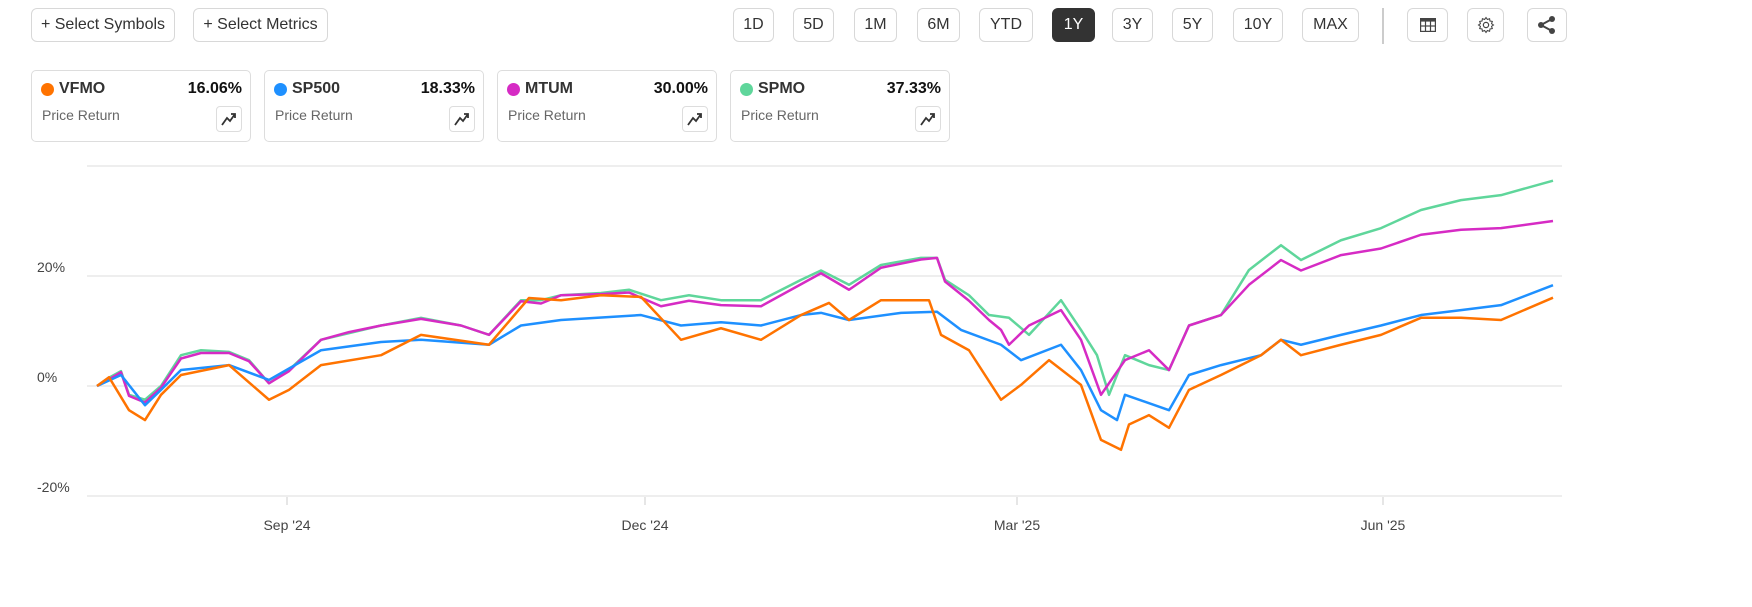 The width and height of the screenshot is (1752, 607). What do you see at coordinates (286, 525) in the screenshot?
I see `x-tick-label: Sep '24` at bounding box center [286, 525].